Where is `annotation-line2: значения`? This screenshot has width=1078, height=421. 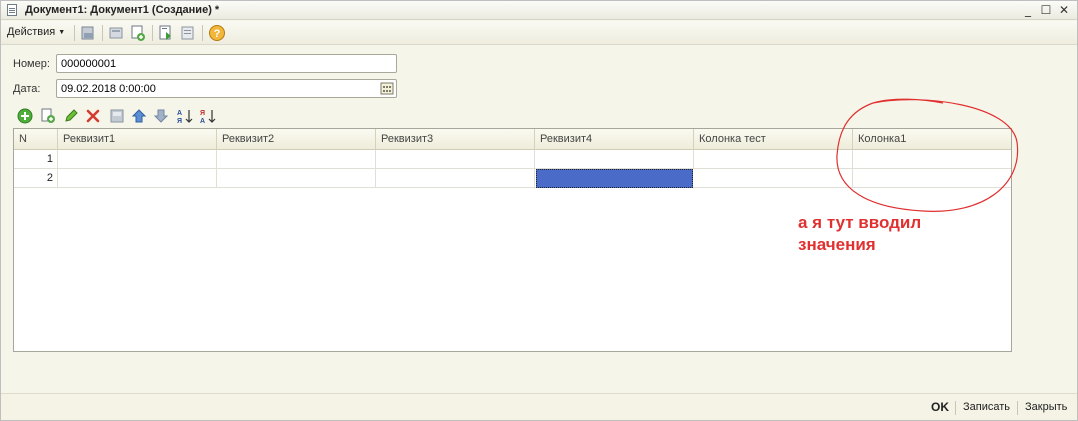 annotation-line2: значения is located at coordinates (837, 244).